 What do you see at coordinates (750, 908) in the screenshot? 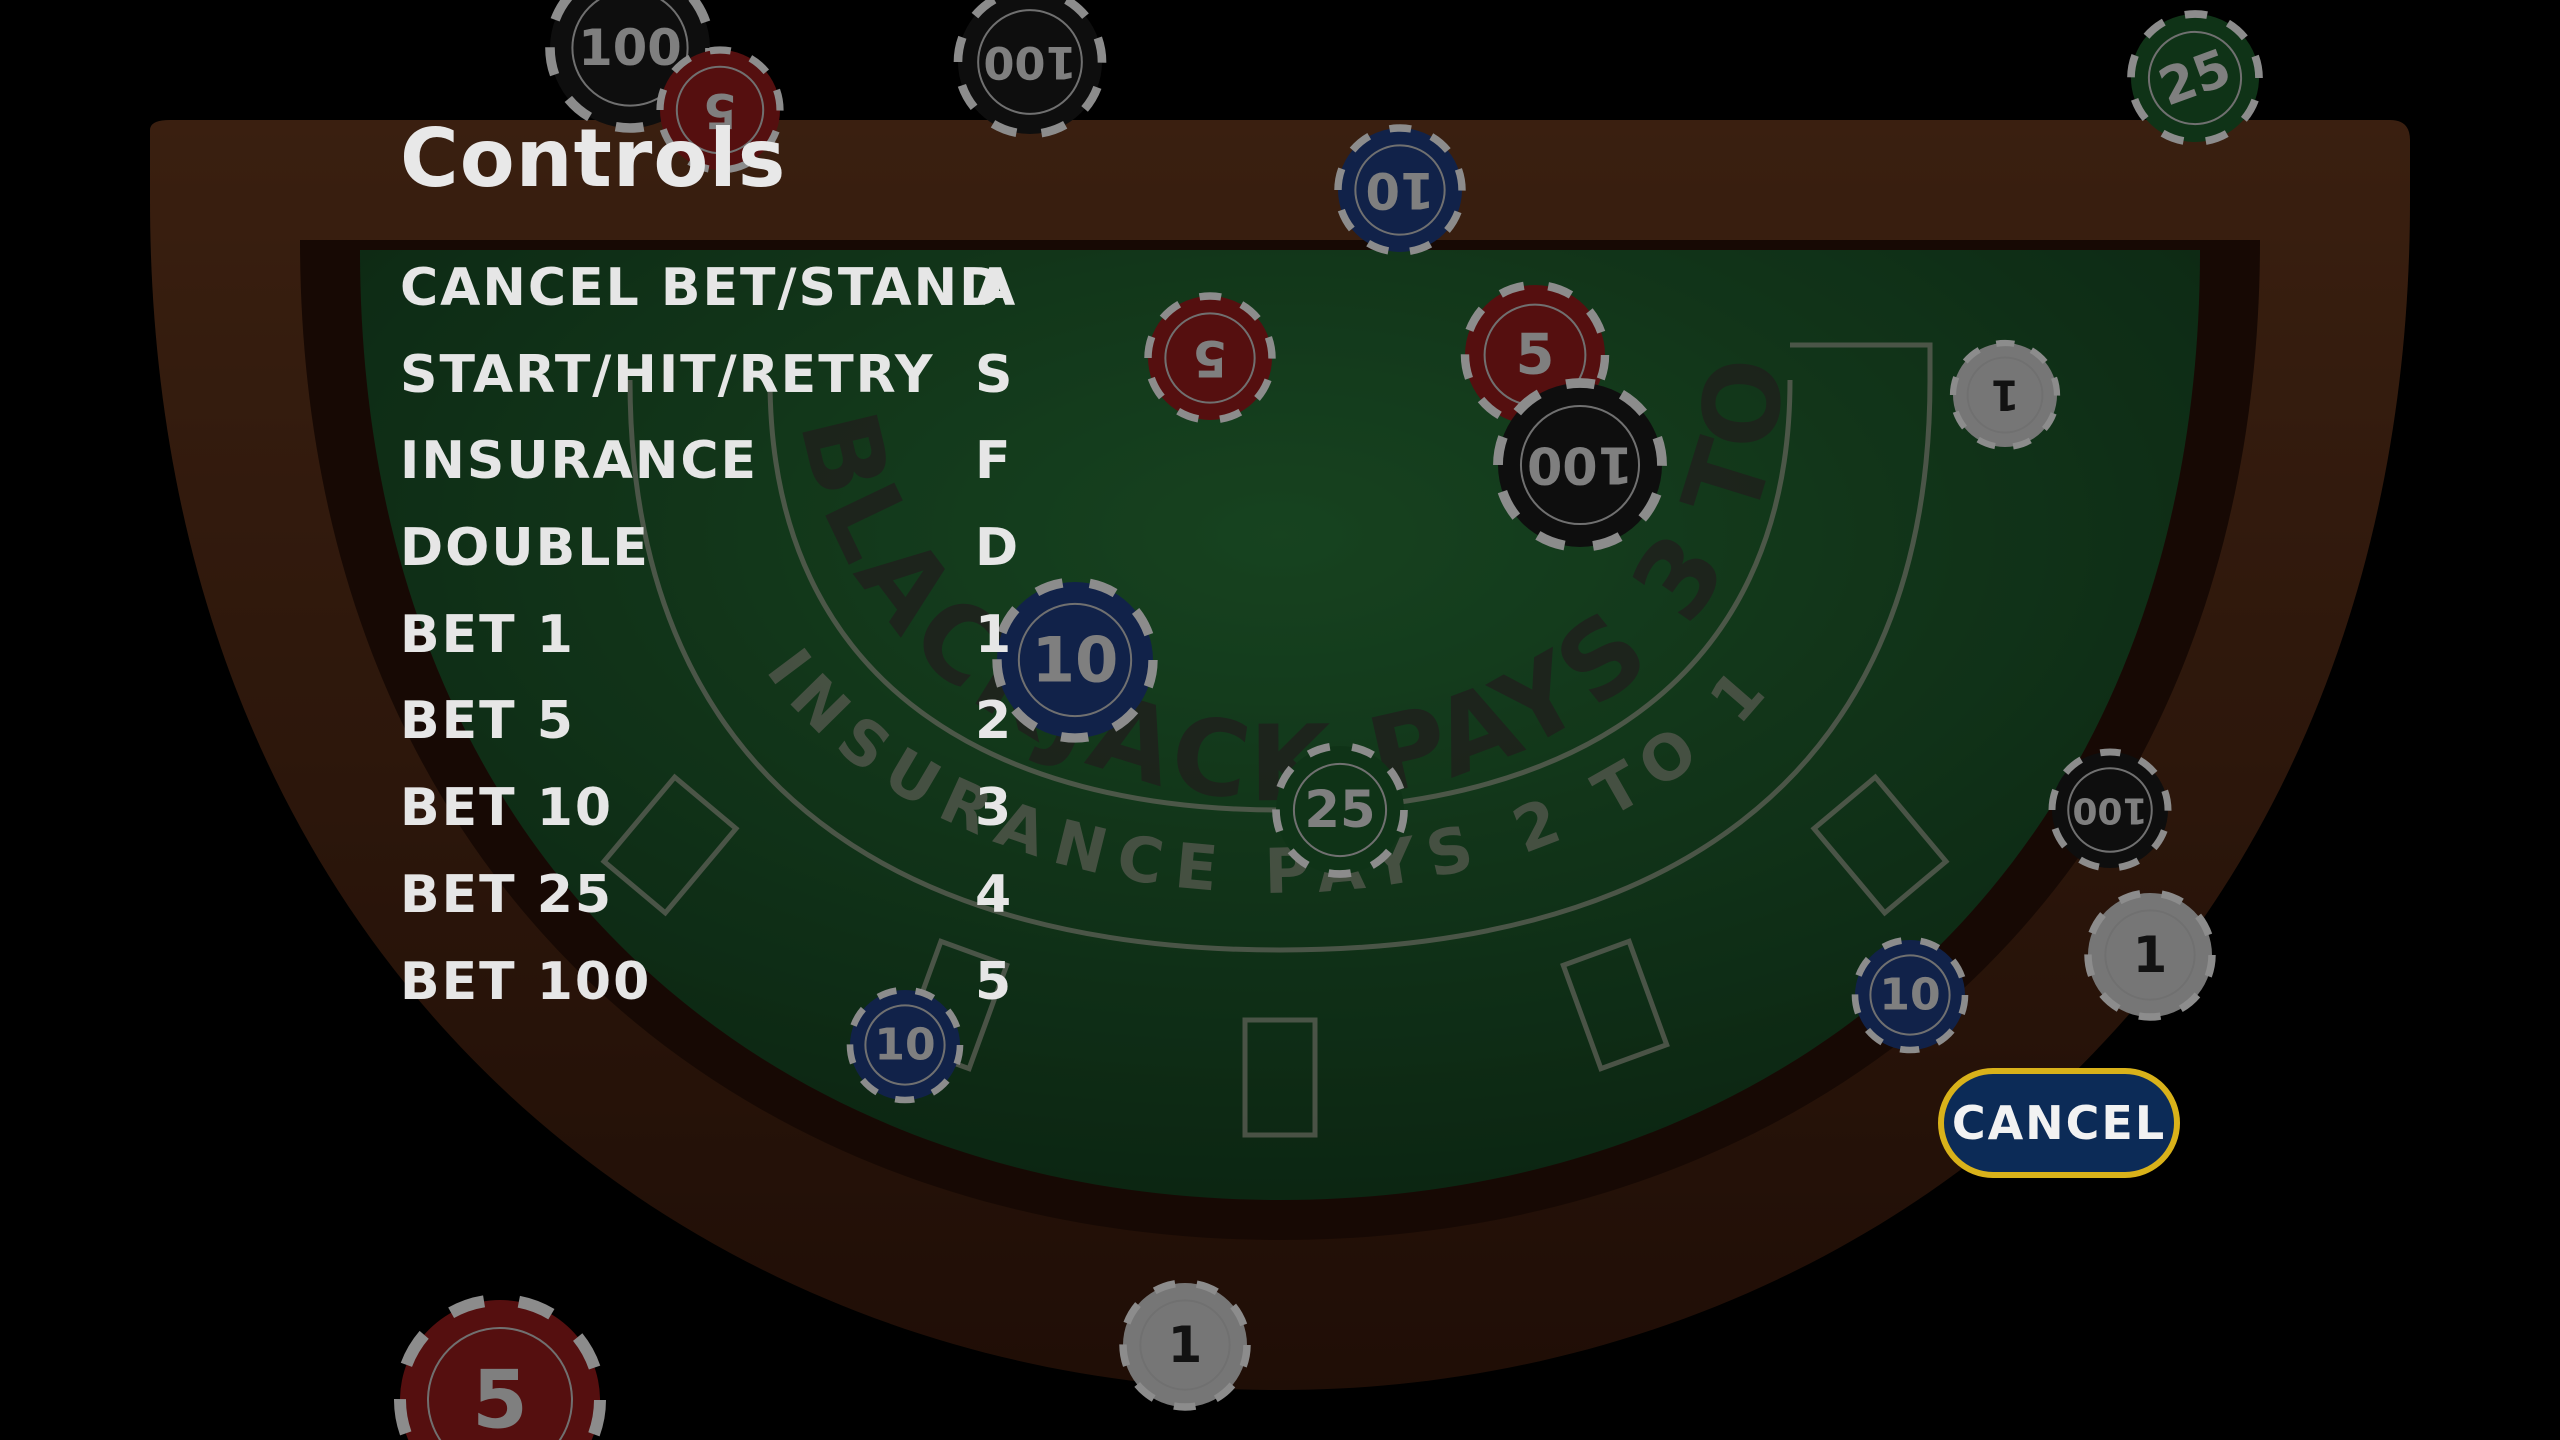
I see `control-row-bet-25: BET 25 4` at bounding box center [750, 908].